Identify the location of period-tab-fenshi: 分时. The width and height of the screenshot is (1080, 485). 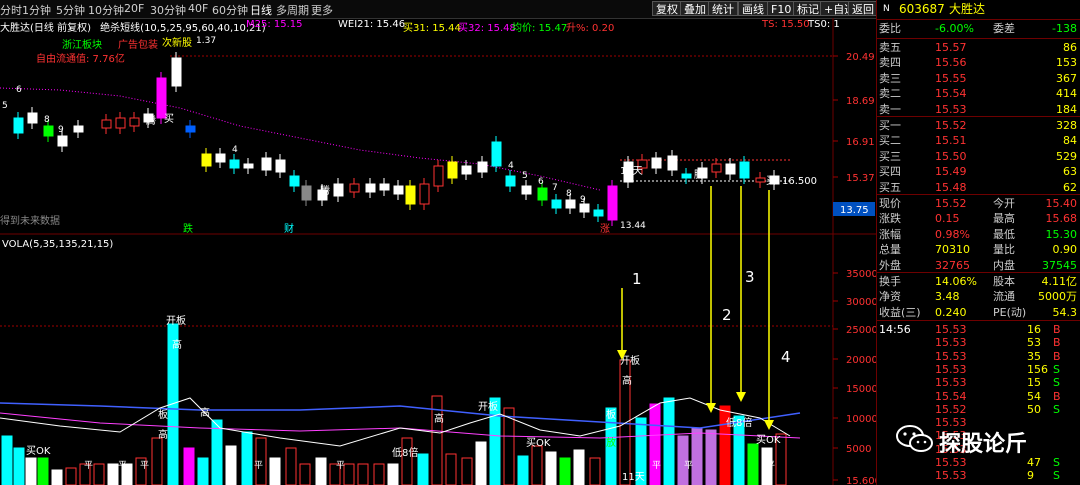
(11, 10).